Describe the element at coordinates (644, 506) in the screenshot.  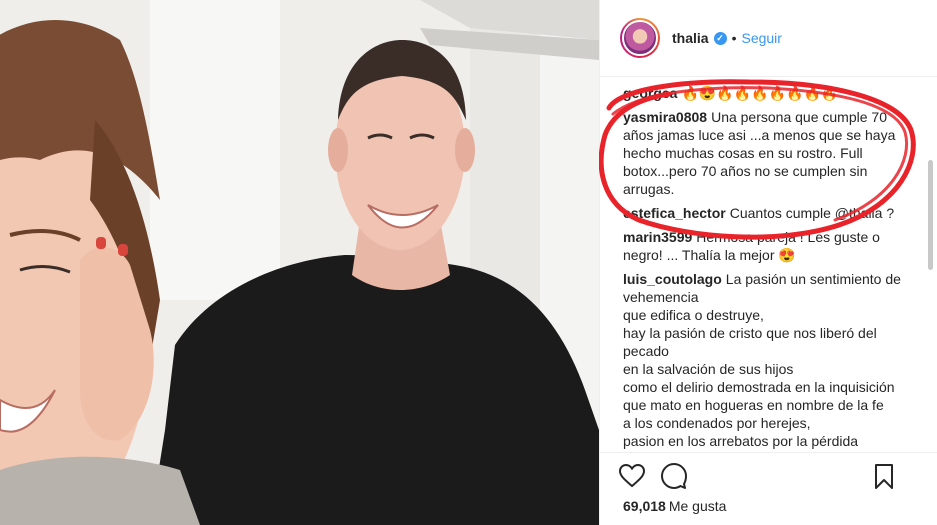
I see `likes-number: 69,018` at that location.